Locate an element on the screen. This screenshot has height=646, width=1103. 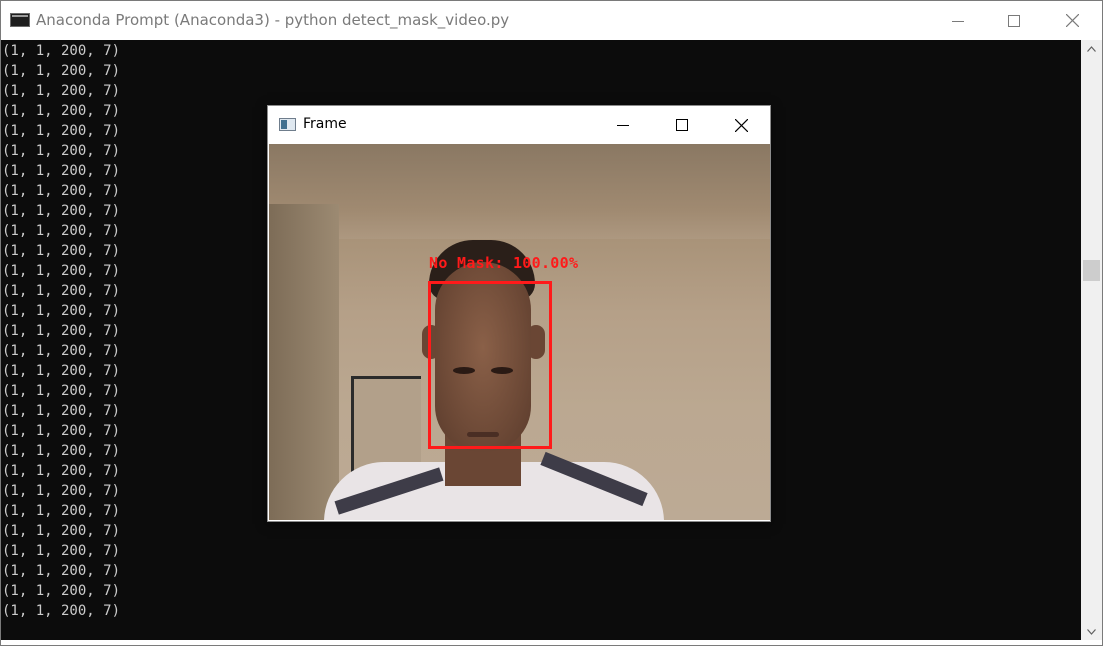
frame-maximize-button is located at coordinates (682, 125).